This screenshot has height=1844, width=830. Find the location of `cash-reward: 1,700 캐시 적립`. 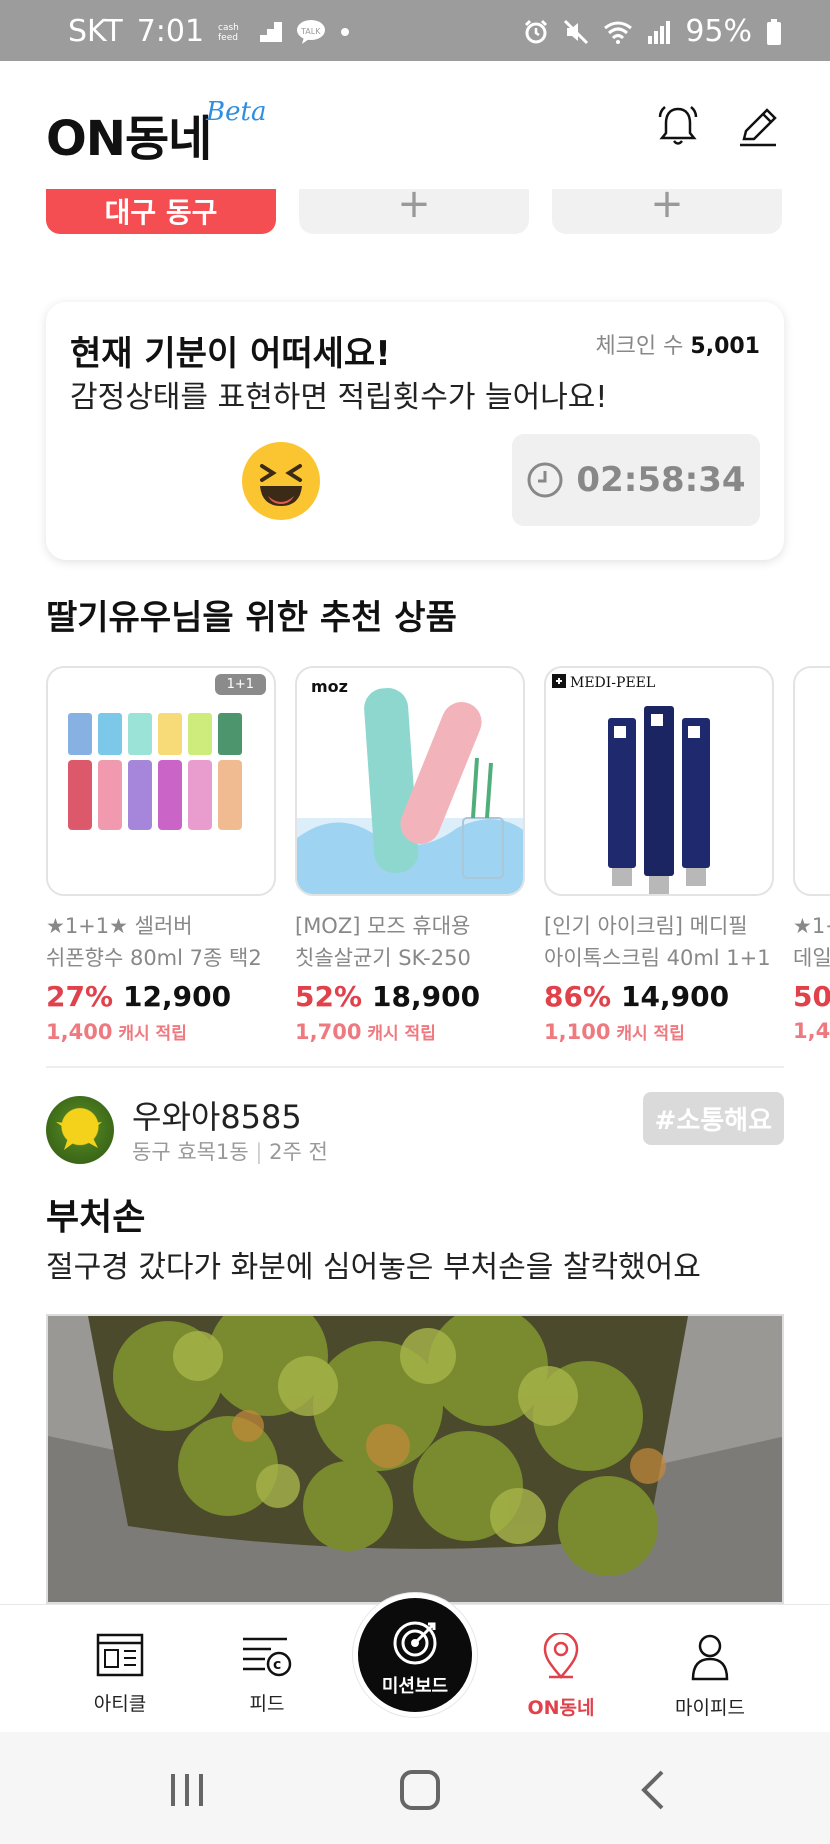

cash-reward: 1,700 캐시 적립 is located at coordinates (410, 1031).